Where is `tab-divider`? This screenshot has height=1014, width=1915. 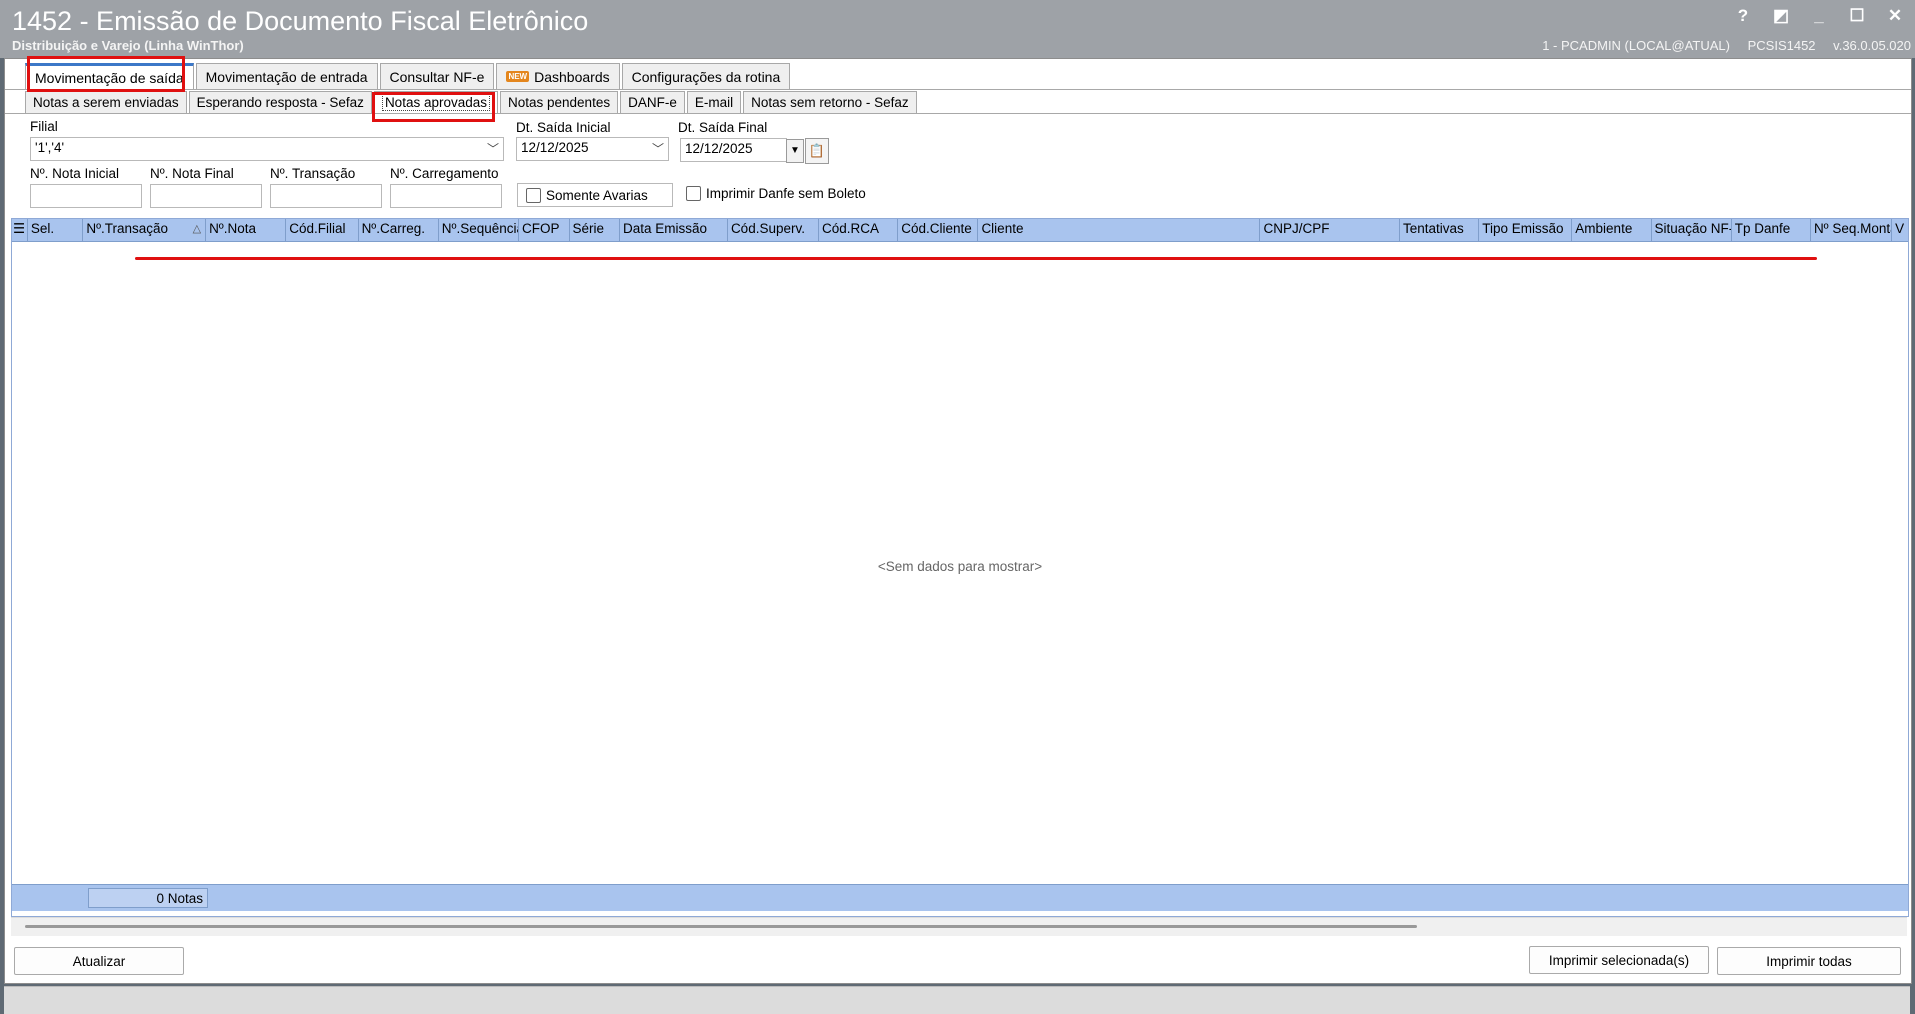
tab-divider is located at coordinates (958, 113).